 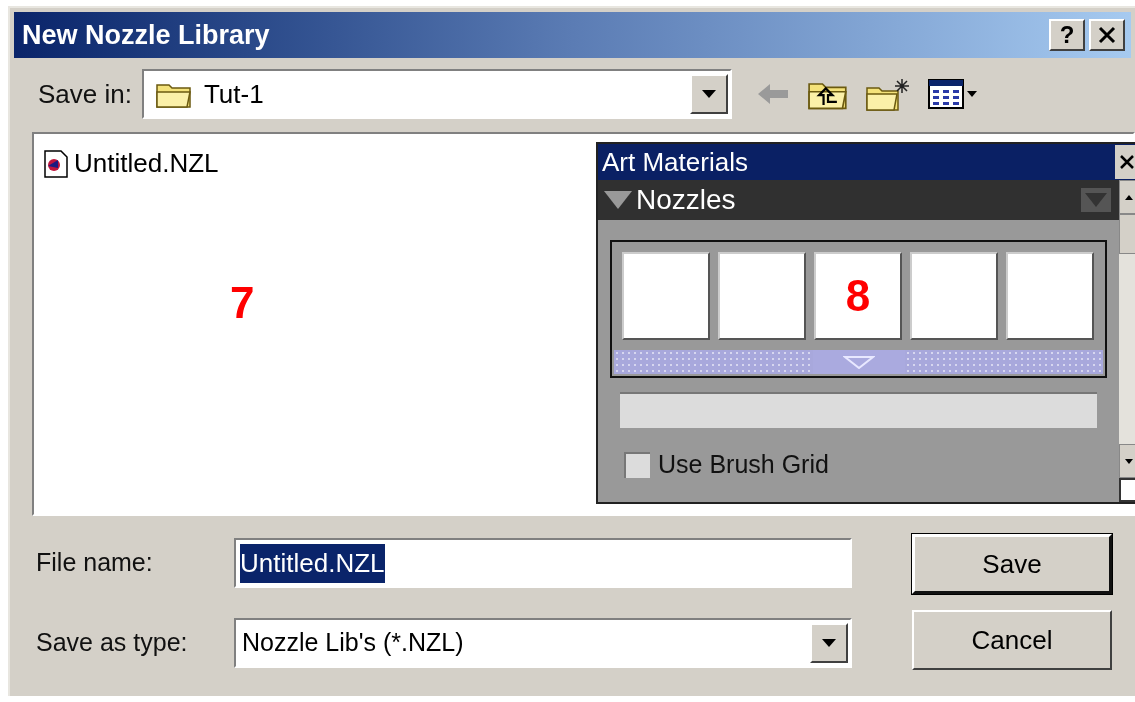 I want to click on checkbox-label: Use Brush Grid, so click(x=743, y=464).